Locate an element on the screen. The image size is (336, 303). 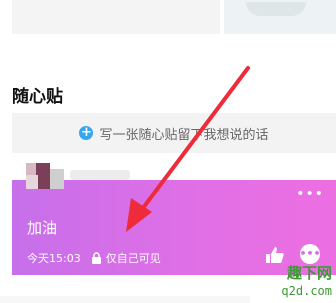
watermark-domain: q2d.com is located at coordinates (306, 291).